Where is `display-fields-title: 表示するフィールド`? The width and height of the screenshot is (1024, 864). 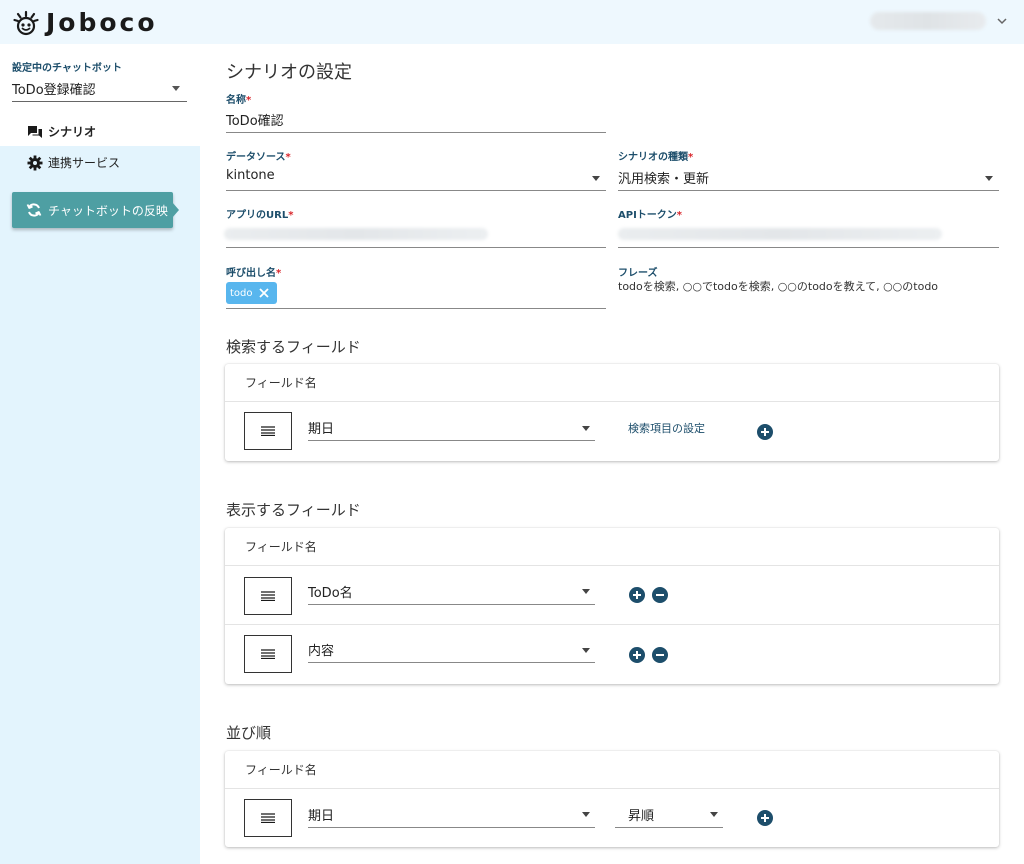
display-fields-title: 表示するフィールド is located at coordinates (293, 510).